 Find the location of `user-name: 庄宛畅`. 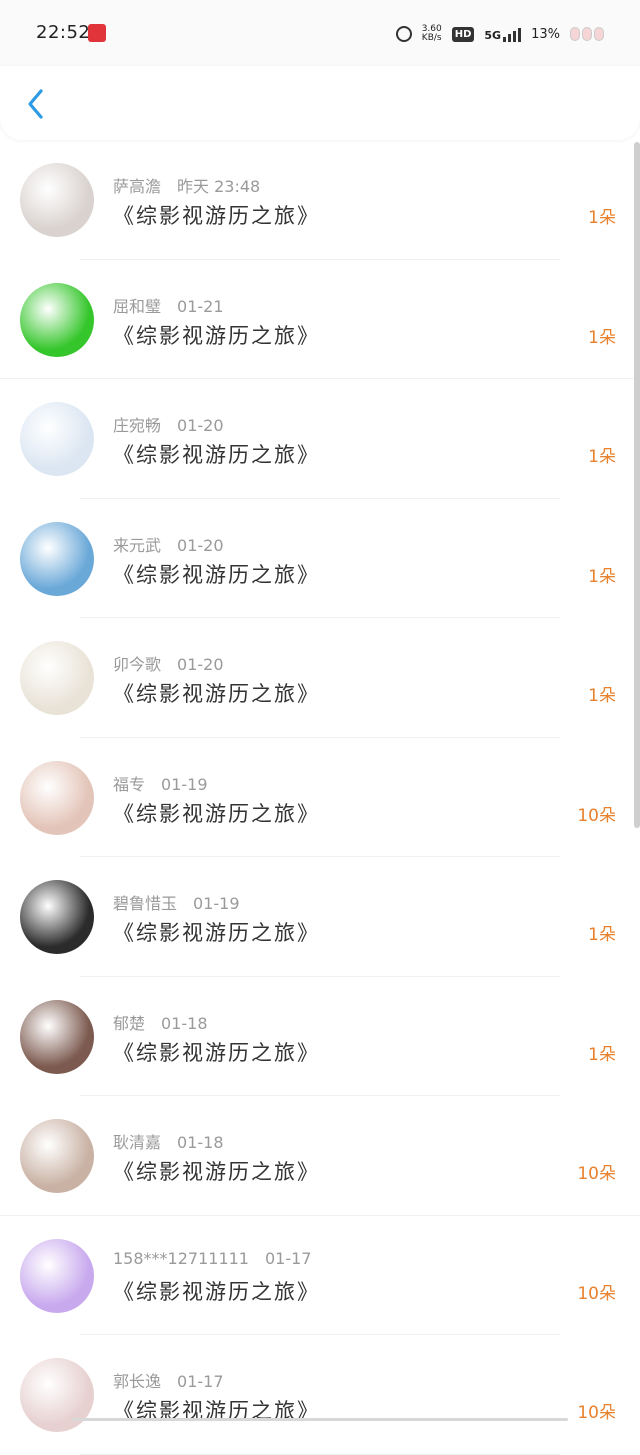

user-name: 庄宛畅 is located at coordinates (137, 425).